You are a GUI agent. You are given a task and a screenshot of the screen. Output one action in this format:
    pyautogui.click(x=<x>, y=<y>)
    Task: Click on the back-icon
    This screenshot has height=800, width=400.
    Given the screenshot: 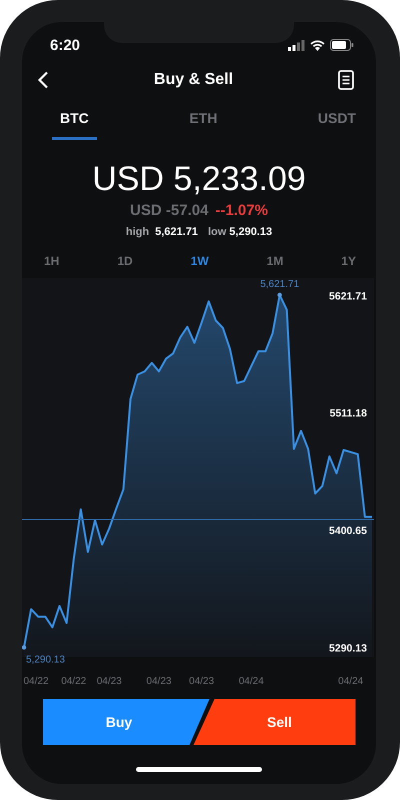 What is the action you would take?
    pyautogui.click(x=43, y=80)
    